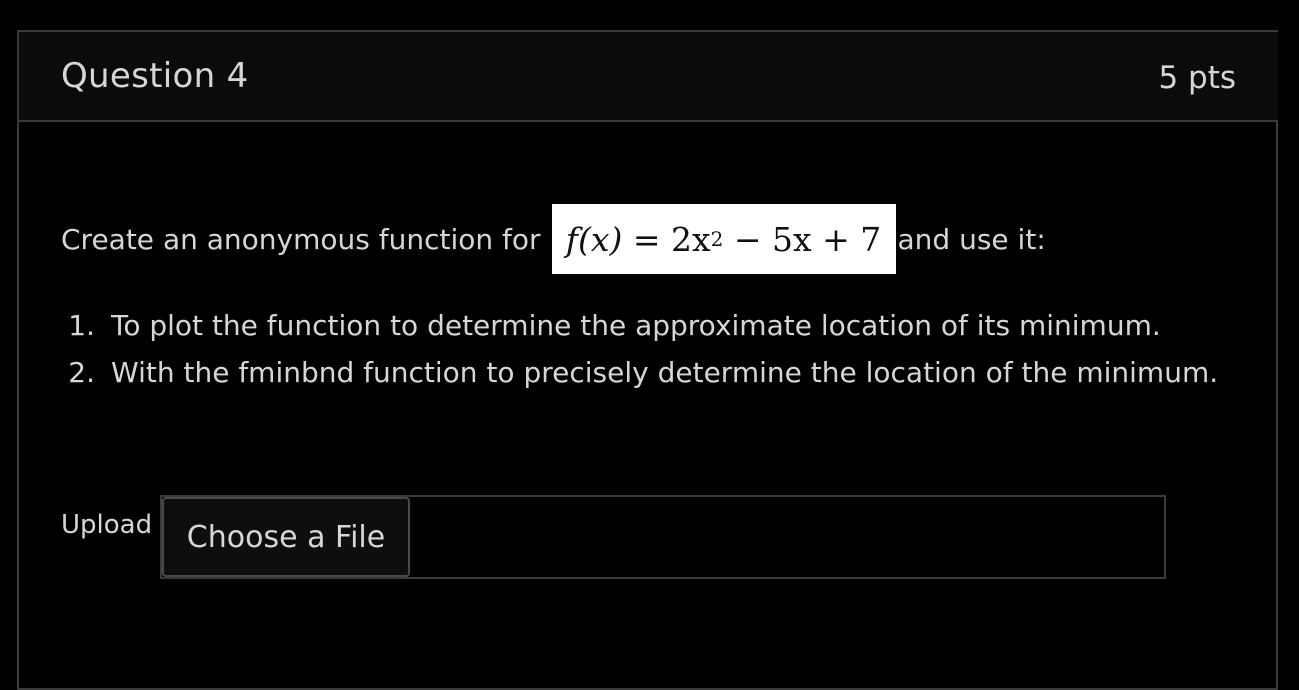  What do you see at coordinates (1197, 78) in the screenshot?
I see `question-points: 5 pts` at bounding box center [1197, 78].